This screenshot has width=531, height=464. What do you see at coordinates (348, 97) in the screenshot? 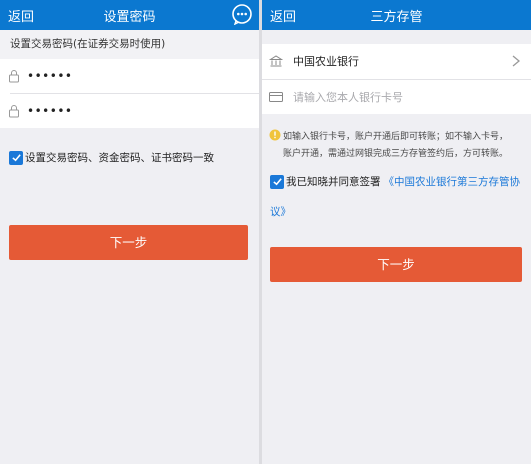
I see `card-number-placeholder: 请输入您本人银行卡号` at bounding box center [348, 97].